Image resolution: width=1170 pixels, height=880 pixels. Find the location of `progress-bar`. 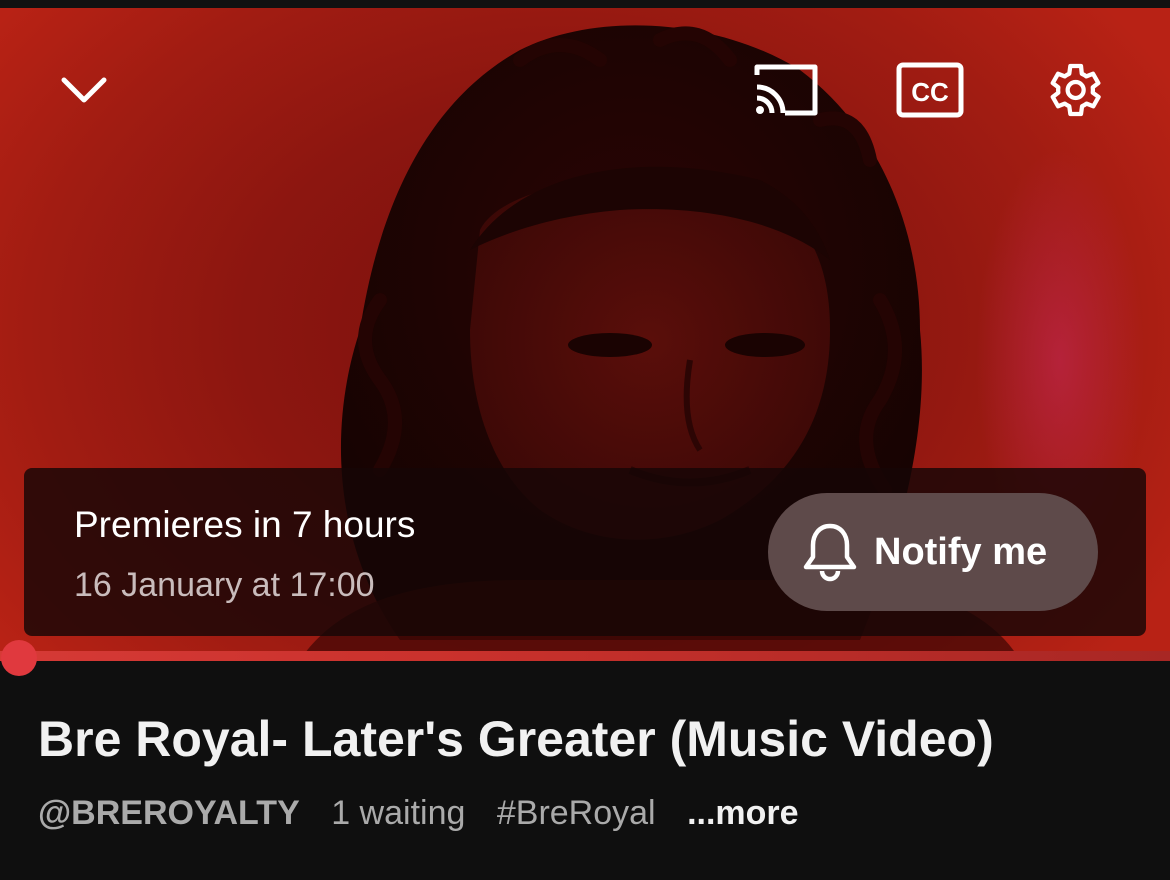

progress-bar is located at coordinates (585, 656).